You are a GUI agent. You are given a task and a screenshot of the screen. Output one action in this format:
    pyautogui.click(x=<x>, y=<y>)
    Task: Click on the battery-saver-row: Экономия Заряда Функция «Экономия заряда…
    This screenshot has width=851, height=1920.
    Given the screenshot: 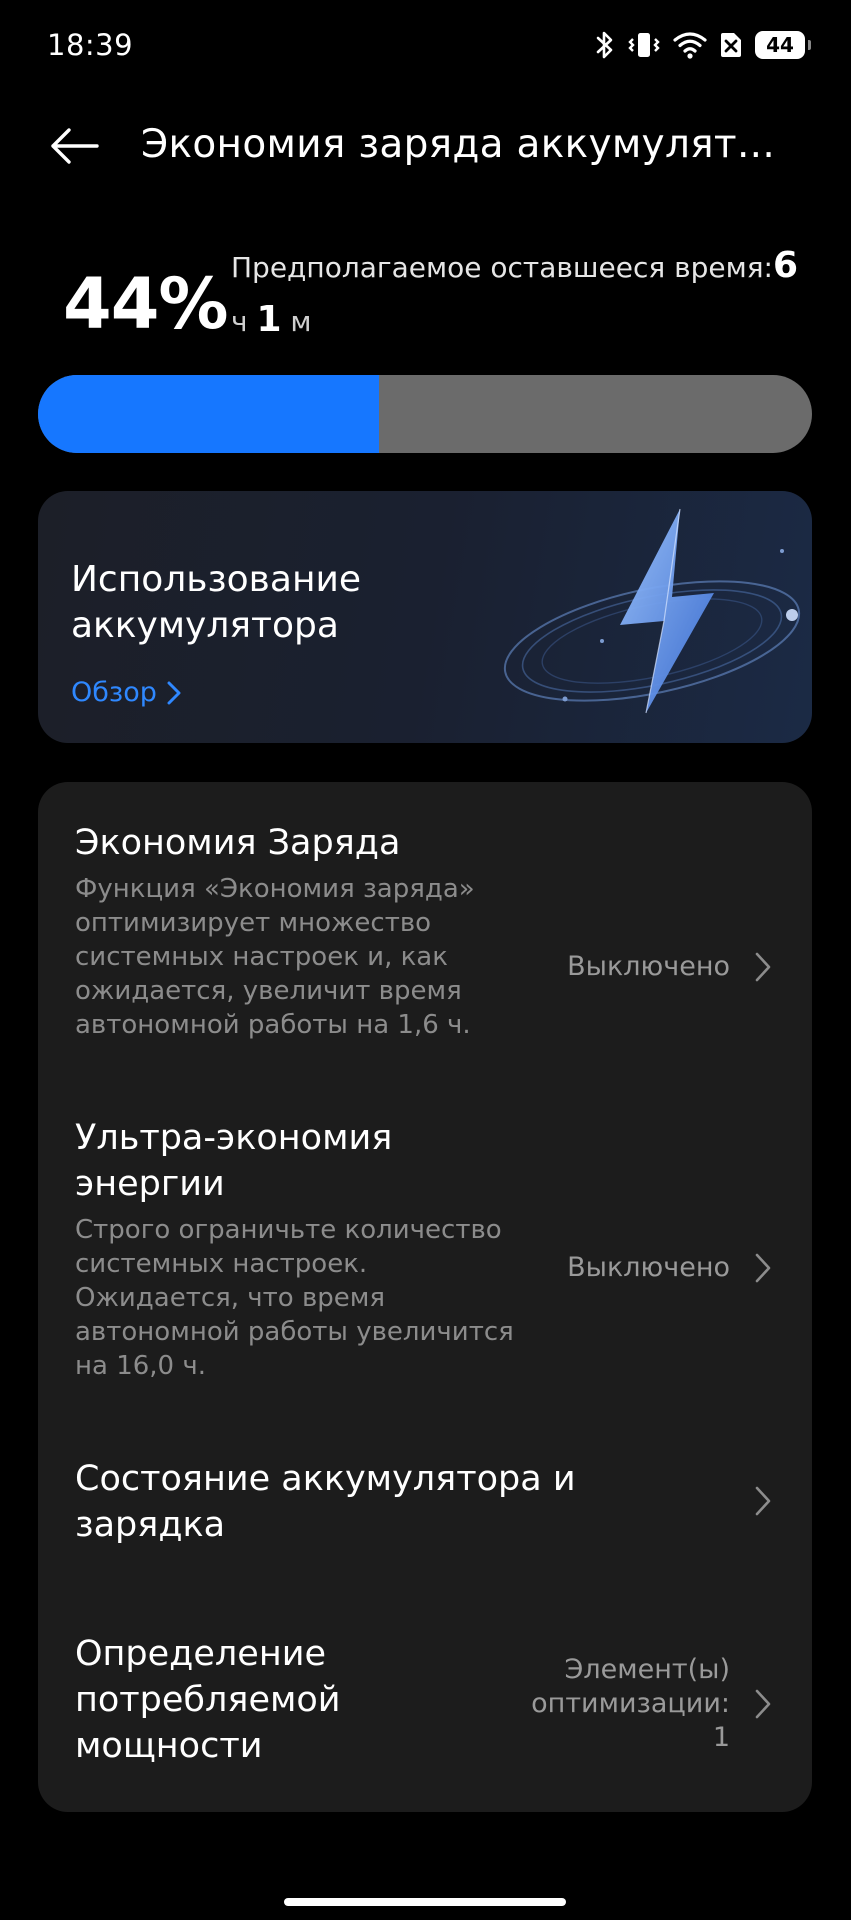 What is the action you would take?
    pyautogui.click(x=425, y=955)
    